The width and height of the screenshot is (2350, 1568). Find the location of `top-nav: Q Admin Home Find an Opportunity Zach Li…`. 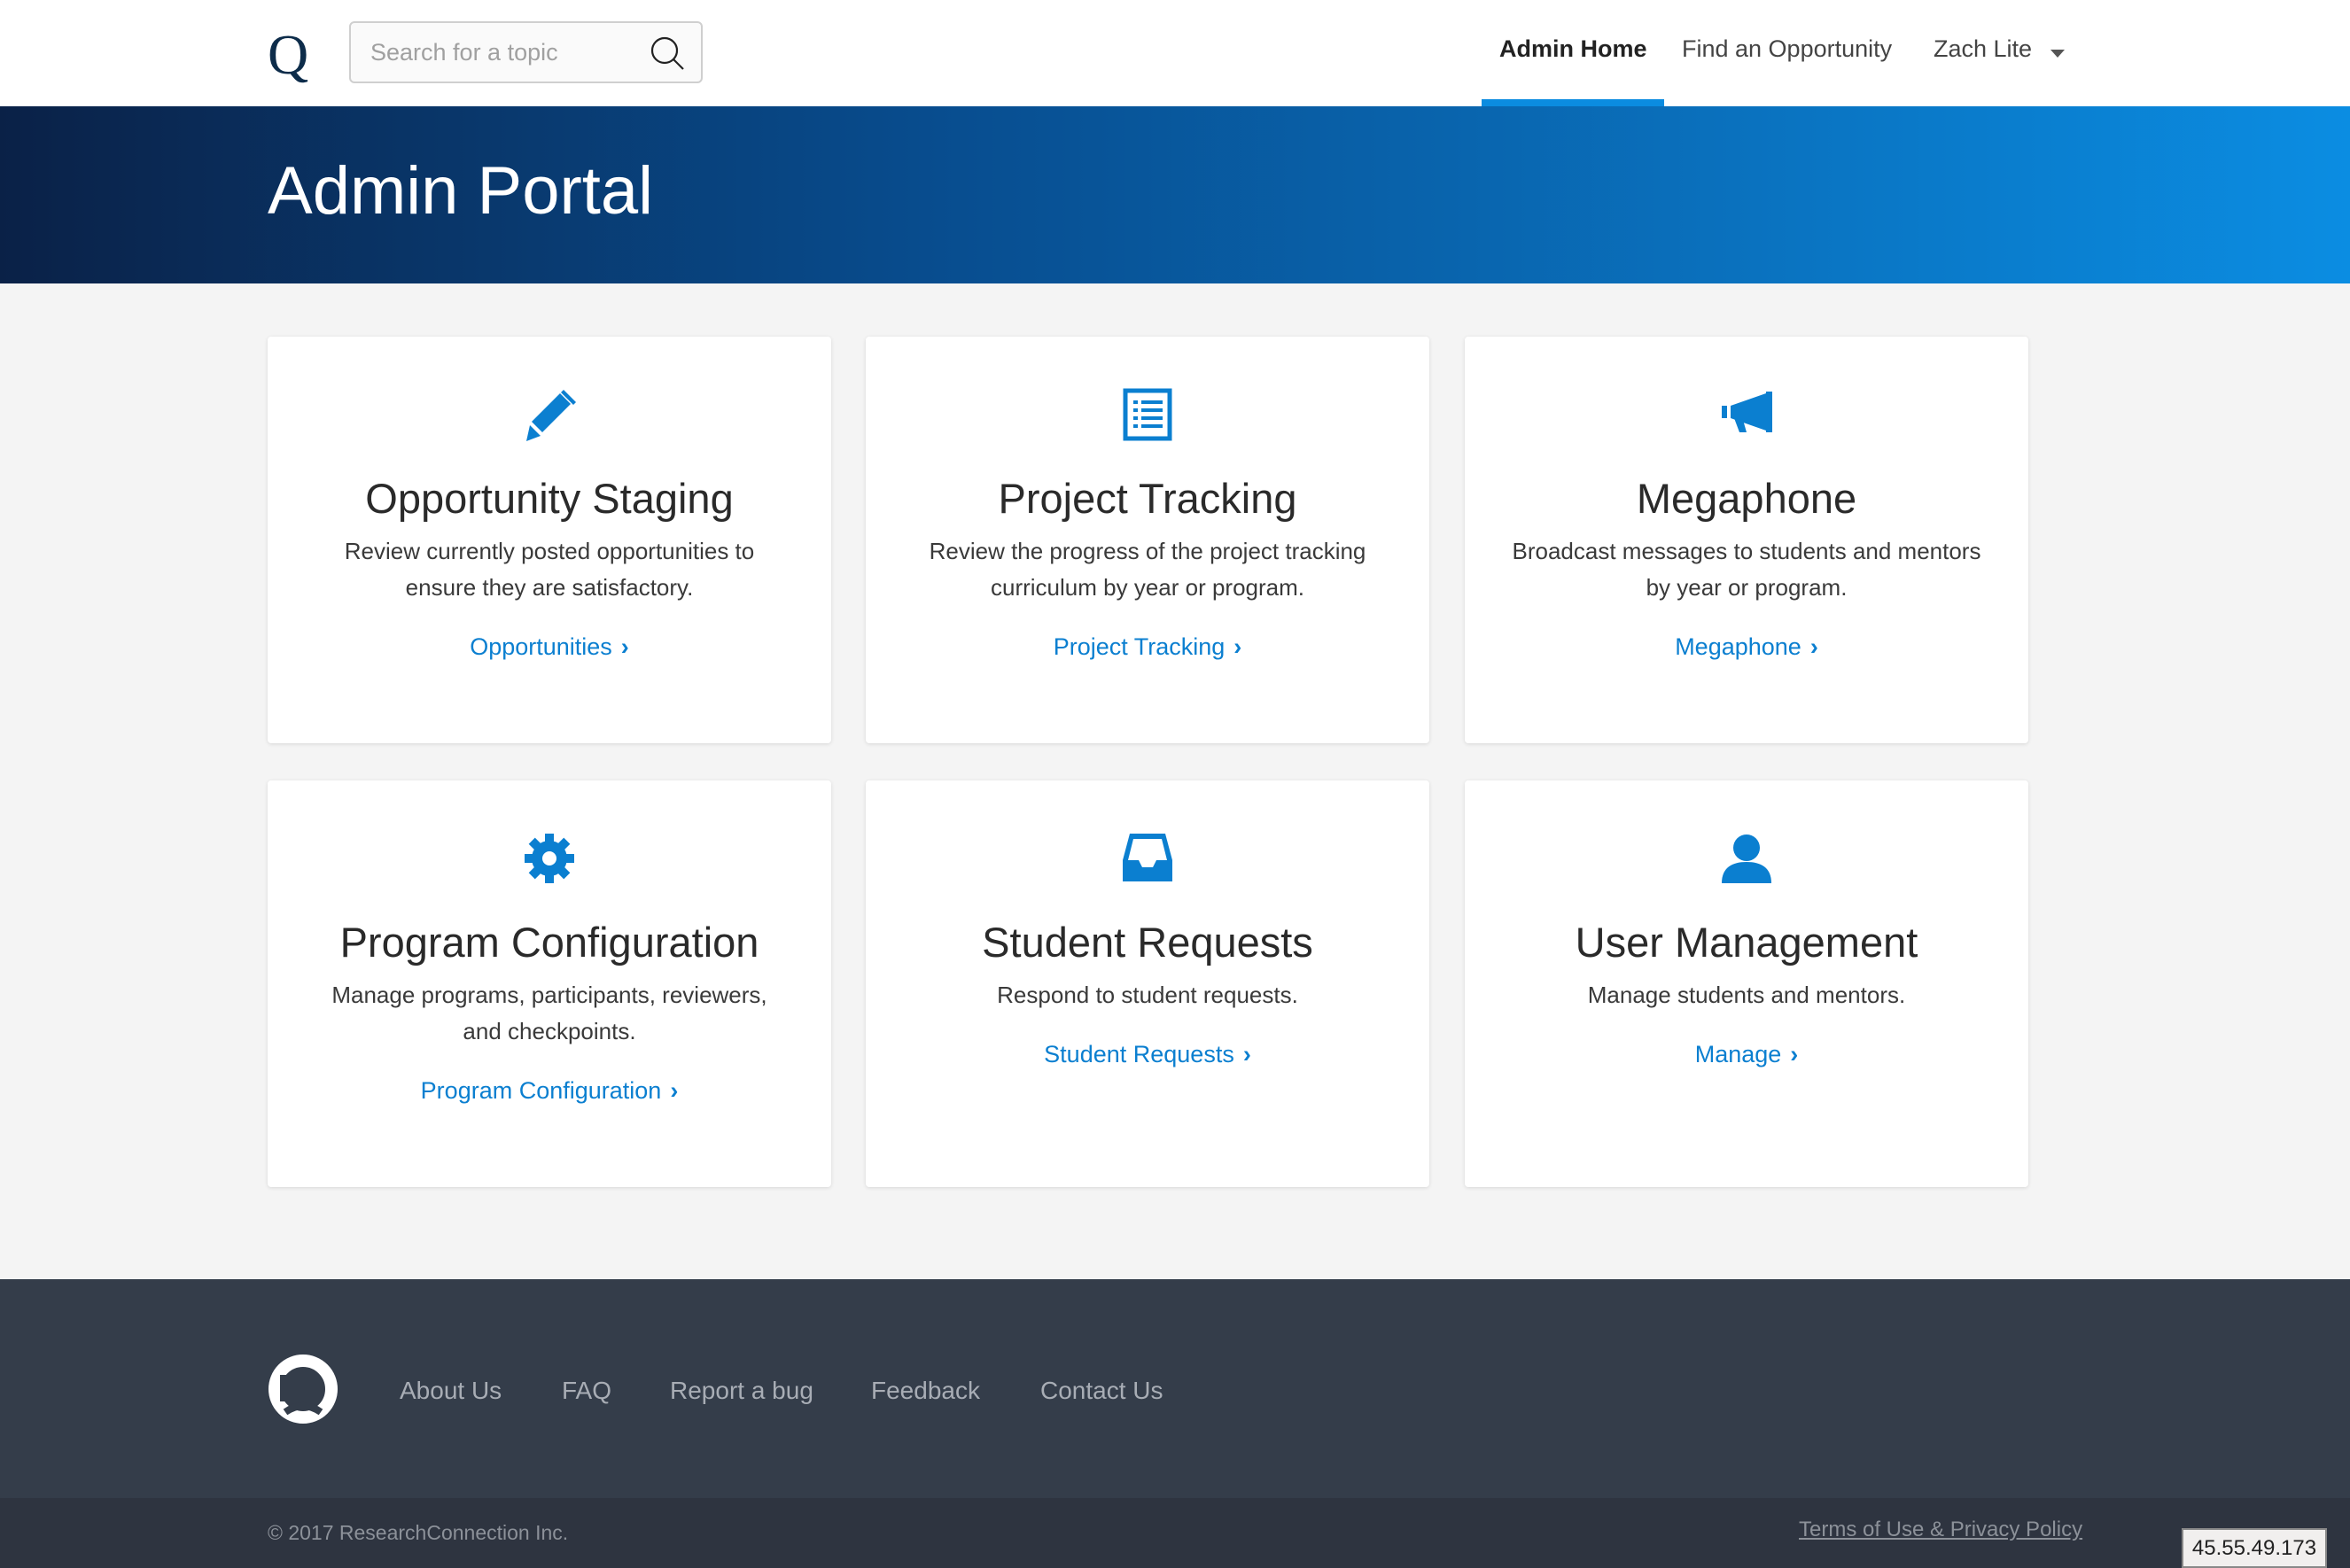

top-nav: Q Admin Home Find an Opportunity Zach Li… is located at coordinates (1175, 53).